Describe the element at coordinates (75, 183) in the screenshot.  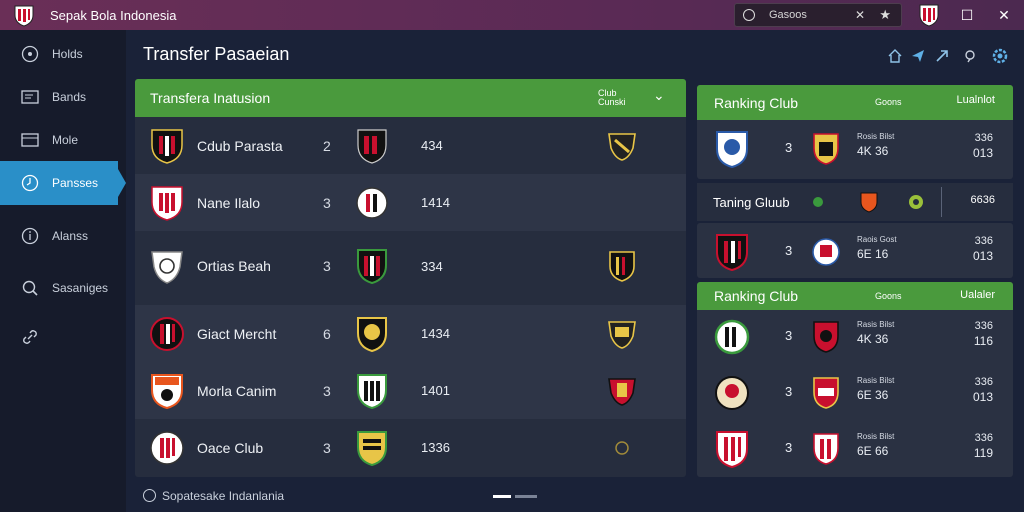
I see `sidebar-item-label: Pansses` at that location.